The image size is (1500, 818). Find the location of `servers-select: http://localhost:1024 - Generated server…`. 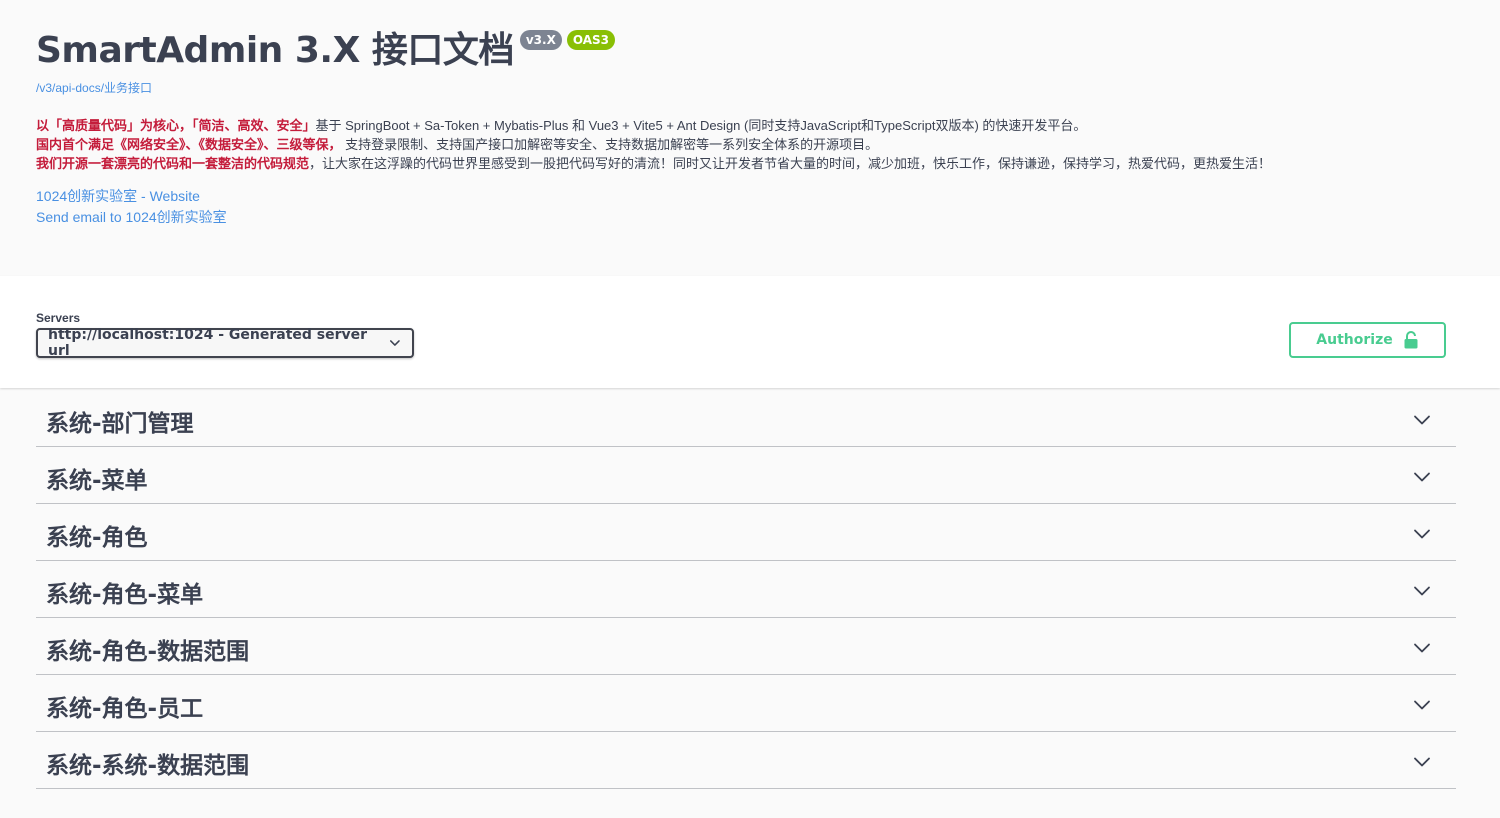

servers-select: http://localhost:1024 - Generated server… is located at coordinates (225, 343).